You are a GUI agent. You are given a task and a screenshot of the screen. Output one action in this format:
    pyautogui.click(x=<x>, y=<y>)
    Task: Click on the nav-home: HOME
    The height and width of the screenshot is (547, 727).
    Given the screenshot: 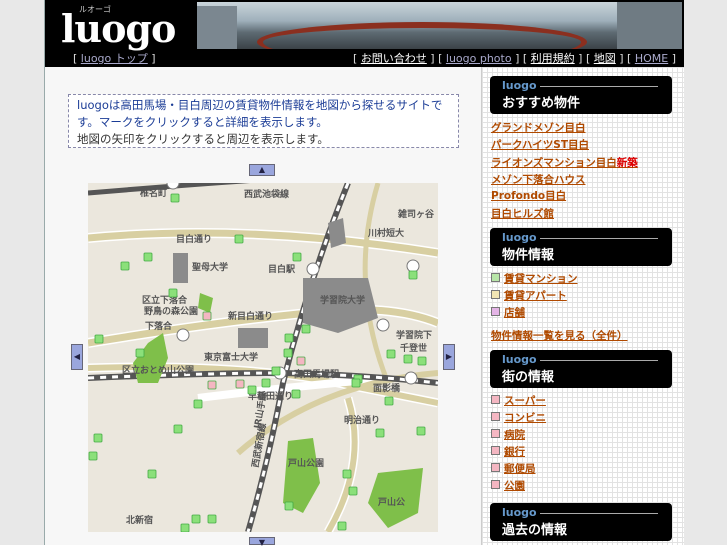 What is the action you would take?
    pyautogui.click(x=651, y=58)
    